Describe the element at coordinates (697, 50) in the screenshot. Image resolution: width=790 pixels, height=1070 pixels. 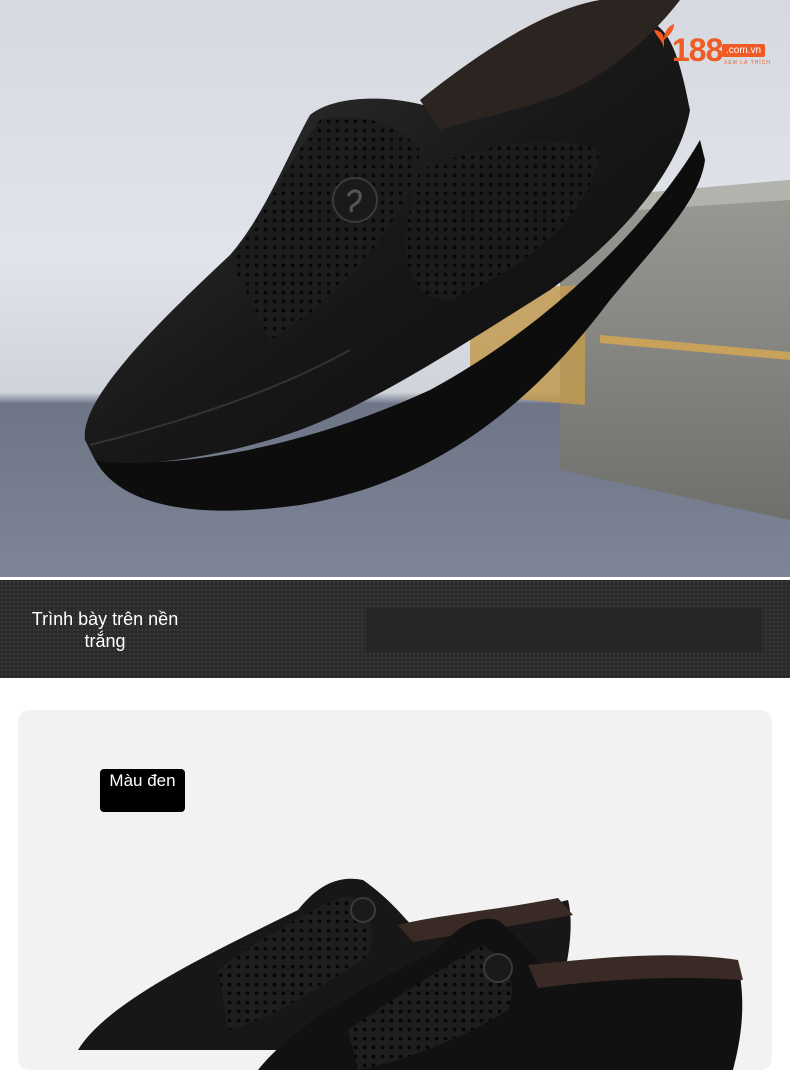
I see `logo-number: 188` at that location.